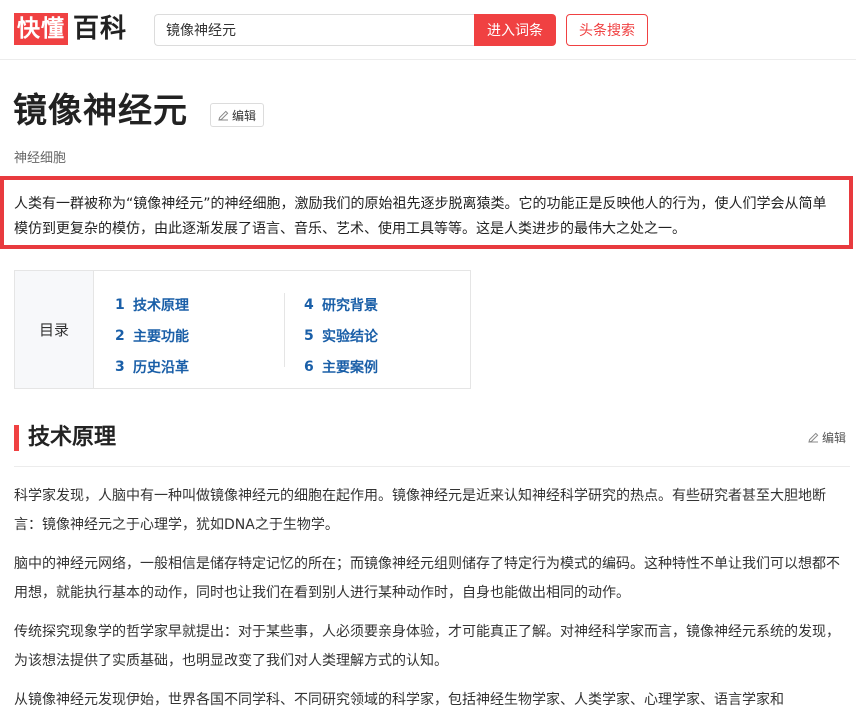 The image size is (856, 719). I want to click on toc-item-research-background: 4 研究背景, so click(341, 304).